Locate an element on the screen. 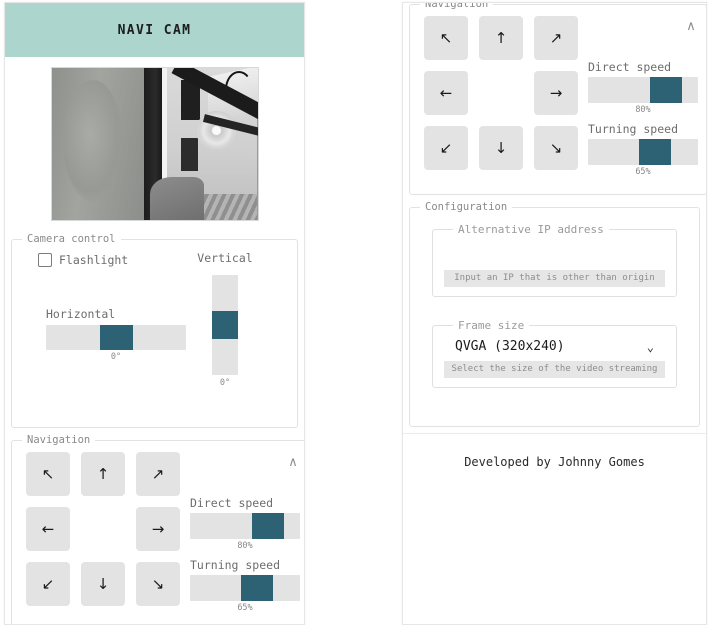 This screenshot has height=625, width=710. stream-foreground-object is located at coordinates (177, 198).